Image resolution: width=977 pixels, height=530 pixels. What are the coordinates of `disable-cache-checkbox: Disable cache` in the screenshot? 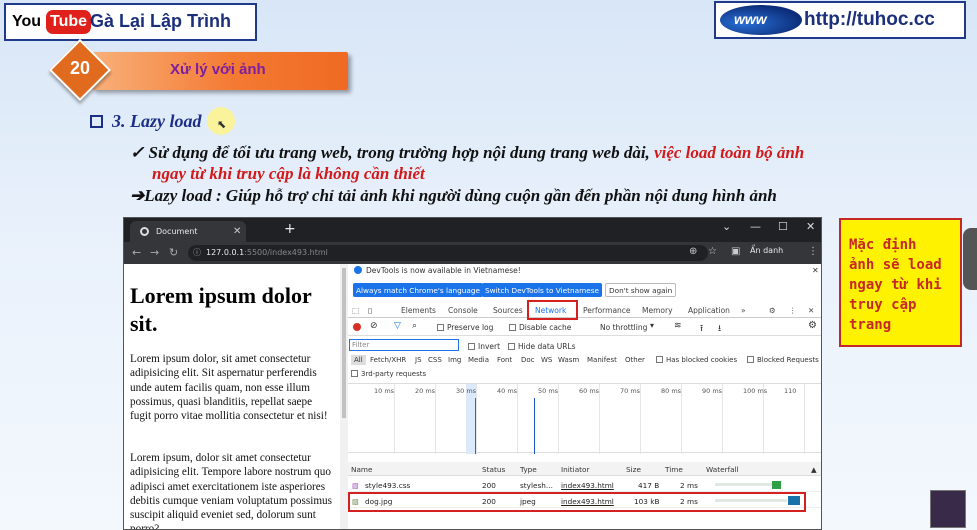 It's located at (540, 327).